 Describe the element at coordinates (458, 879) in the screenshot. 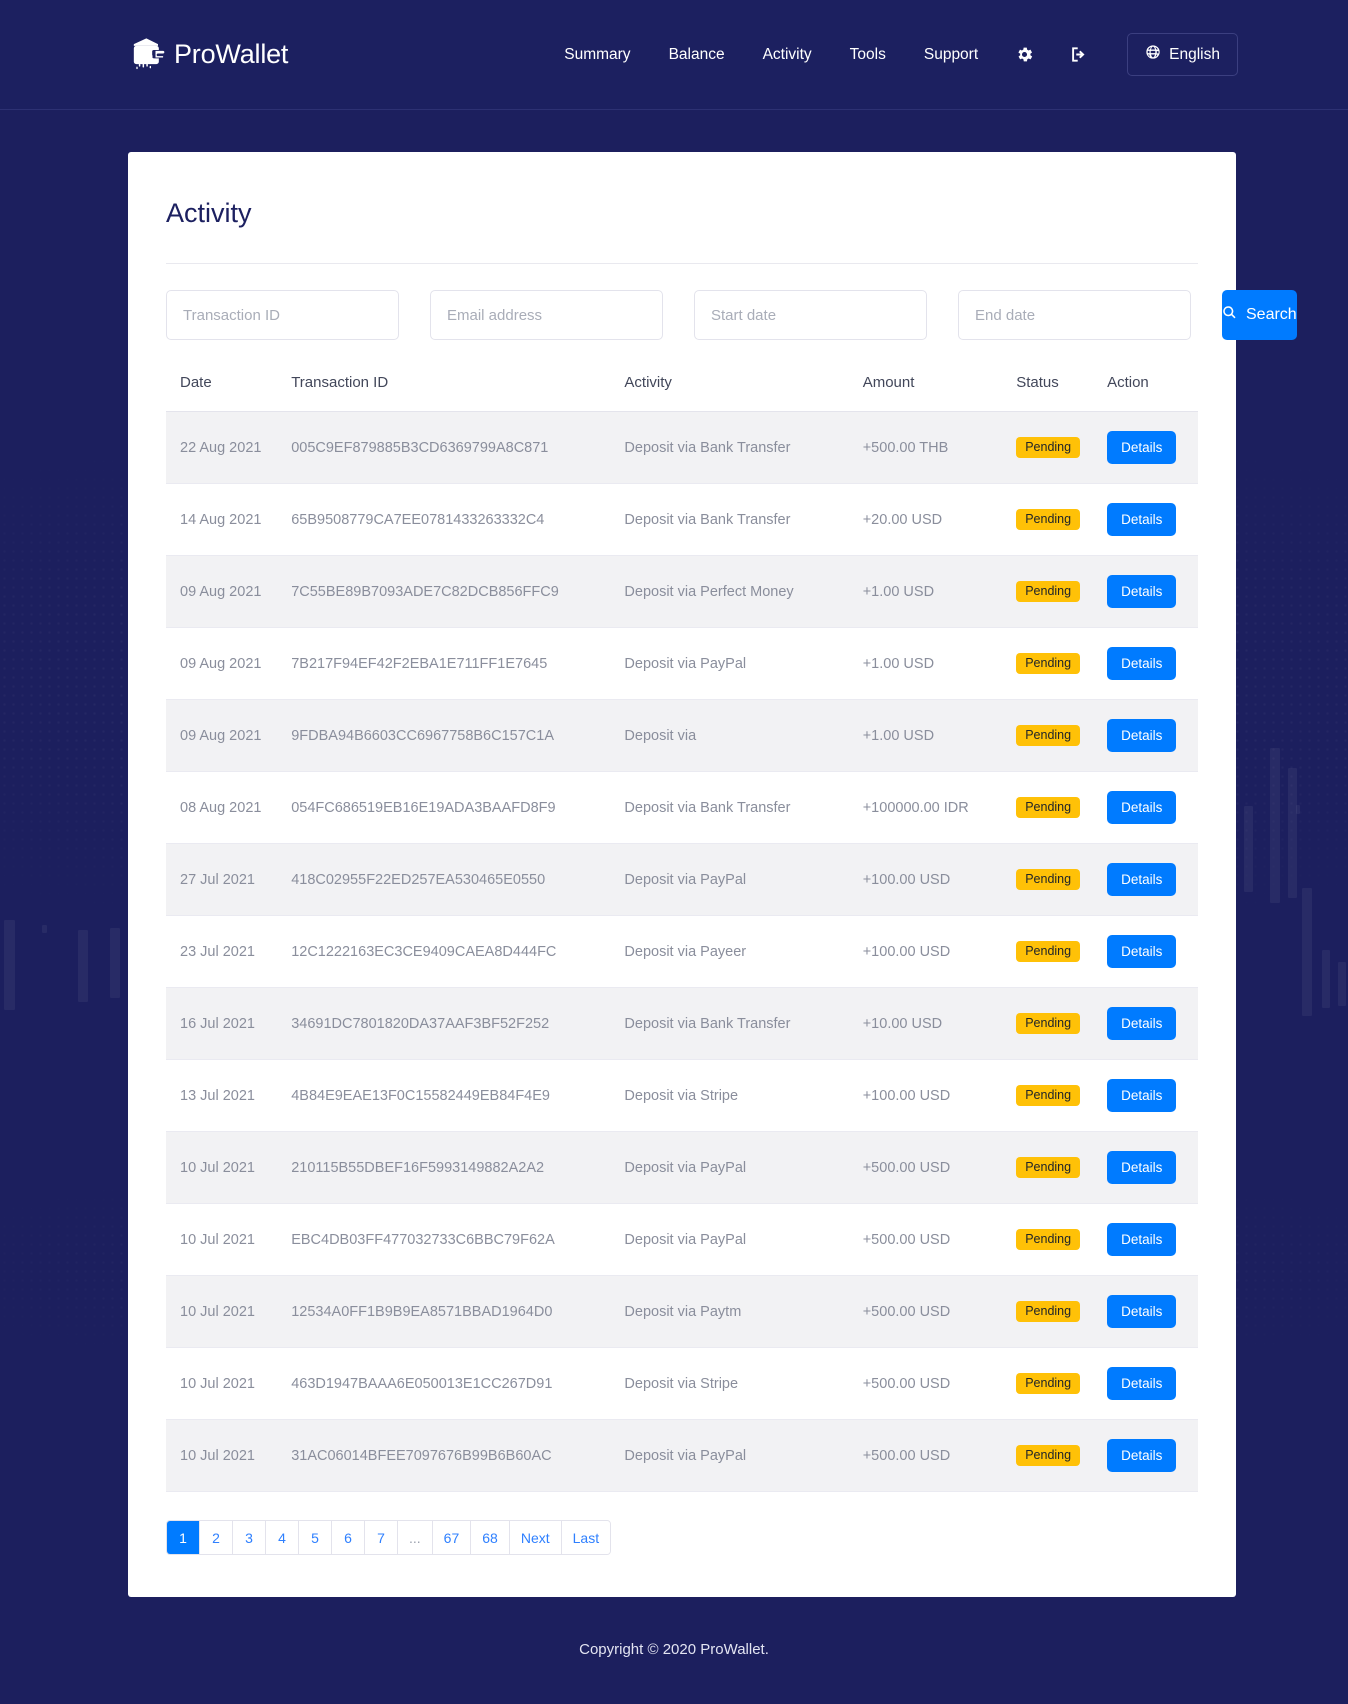

I see `cell-transaction-id: 418C02955F22ED257EA530465E0550` at that location.